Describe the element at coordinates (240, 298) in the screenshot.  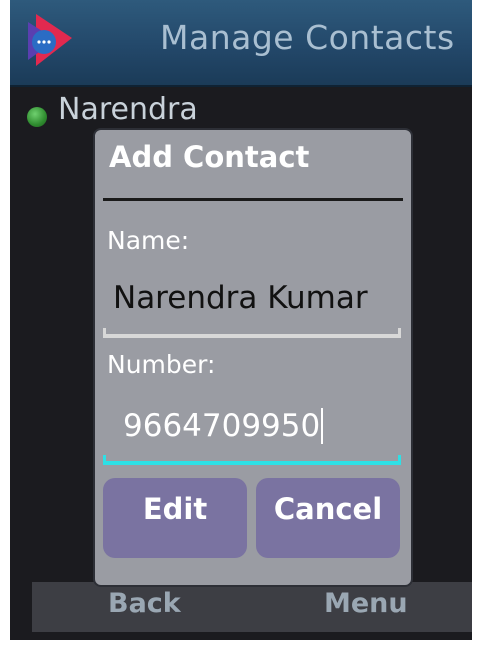
I see `name-input-value: Narendra Kumar` at that location.